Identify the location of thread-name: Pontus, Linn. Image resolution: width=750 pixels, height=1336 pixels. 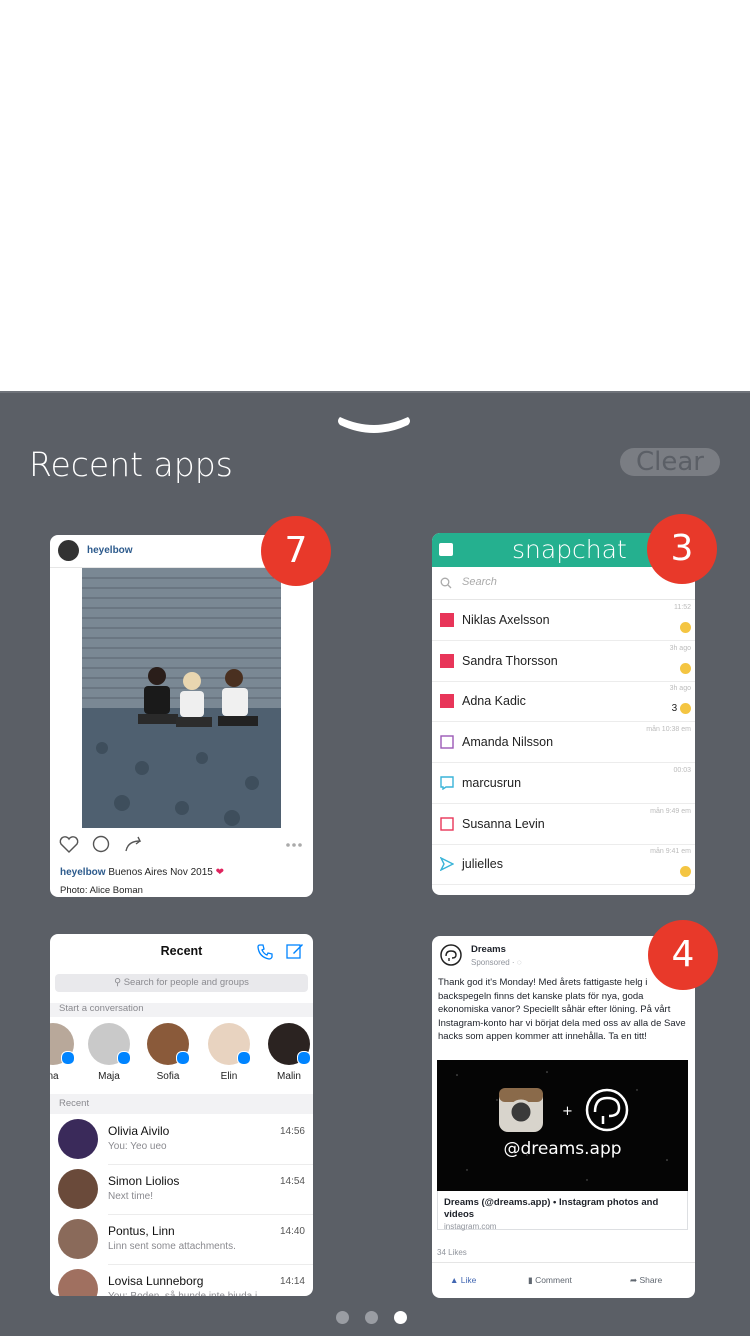
(141, 1231).